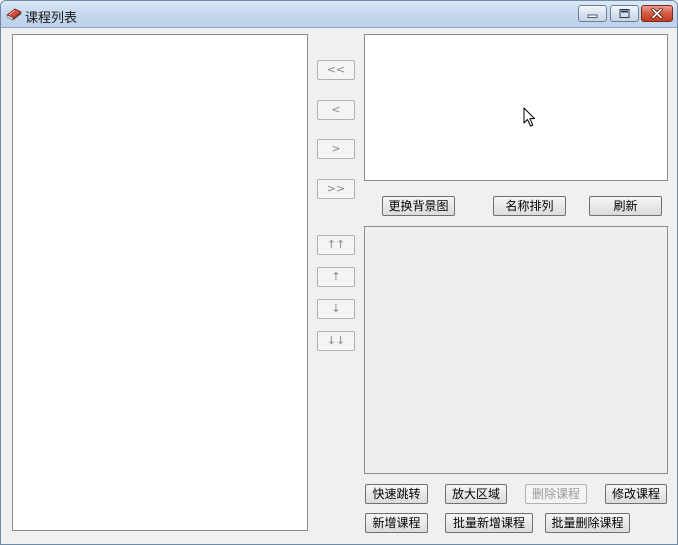  Describe the element at coordinates (529, 117) in the screenshot. I see `mouse-pointer-icon` at that location.